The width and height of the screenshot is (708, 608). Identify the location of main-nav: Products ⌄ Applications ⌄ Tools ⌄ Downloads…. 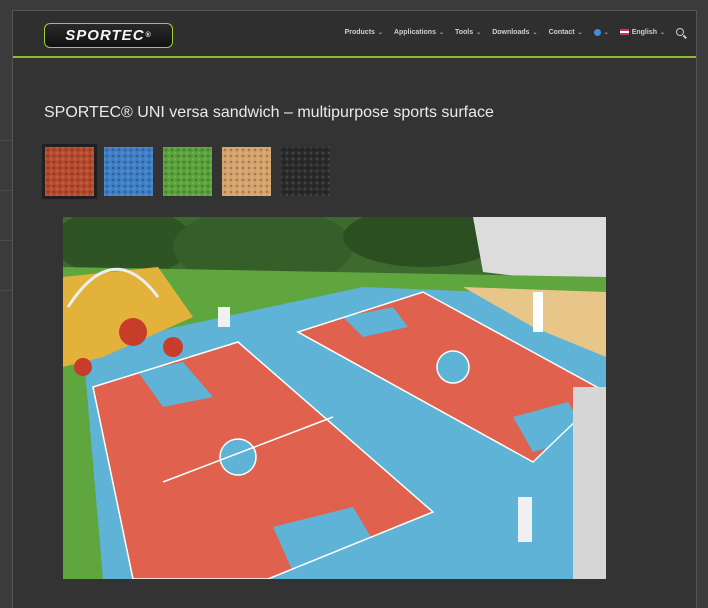
(514, 32).